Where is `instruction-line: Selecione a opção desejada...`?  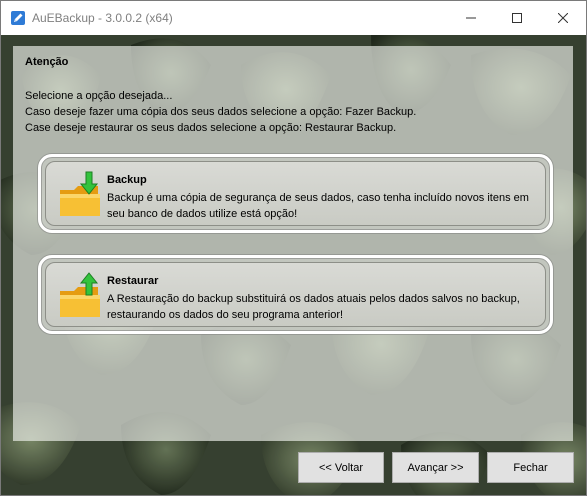 instruction-line: Selecione a opção desejada... is located at coordinates (99, 96).